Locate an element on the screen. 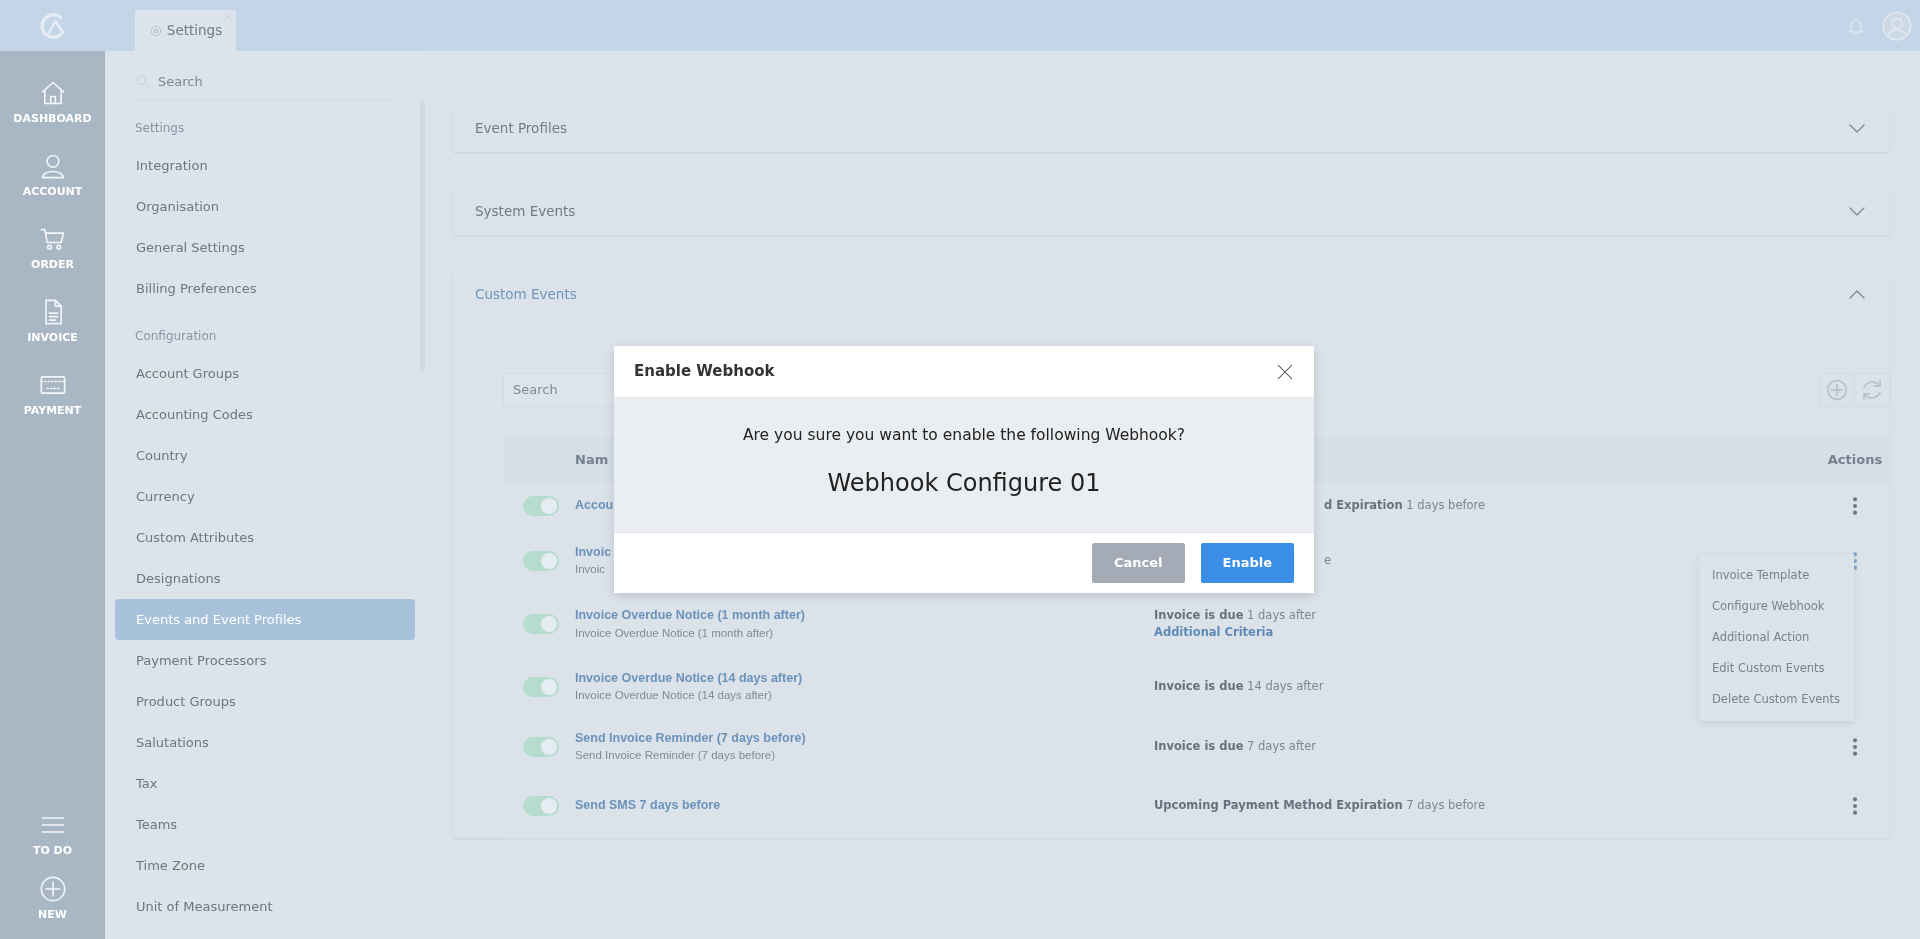 Image resolution: width=1920 pixels, height=939 pixels. settings-nav-item: Billing Preferences is located at coordinates (265, 288).